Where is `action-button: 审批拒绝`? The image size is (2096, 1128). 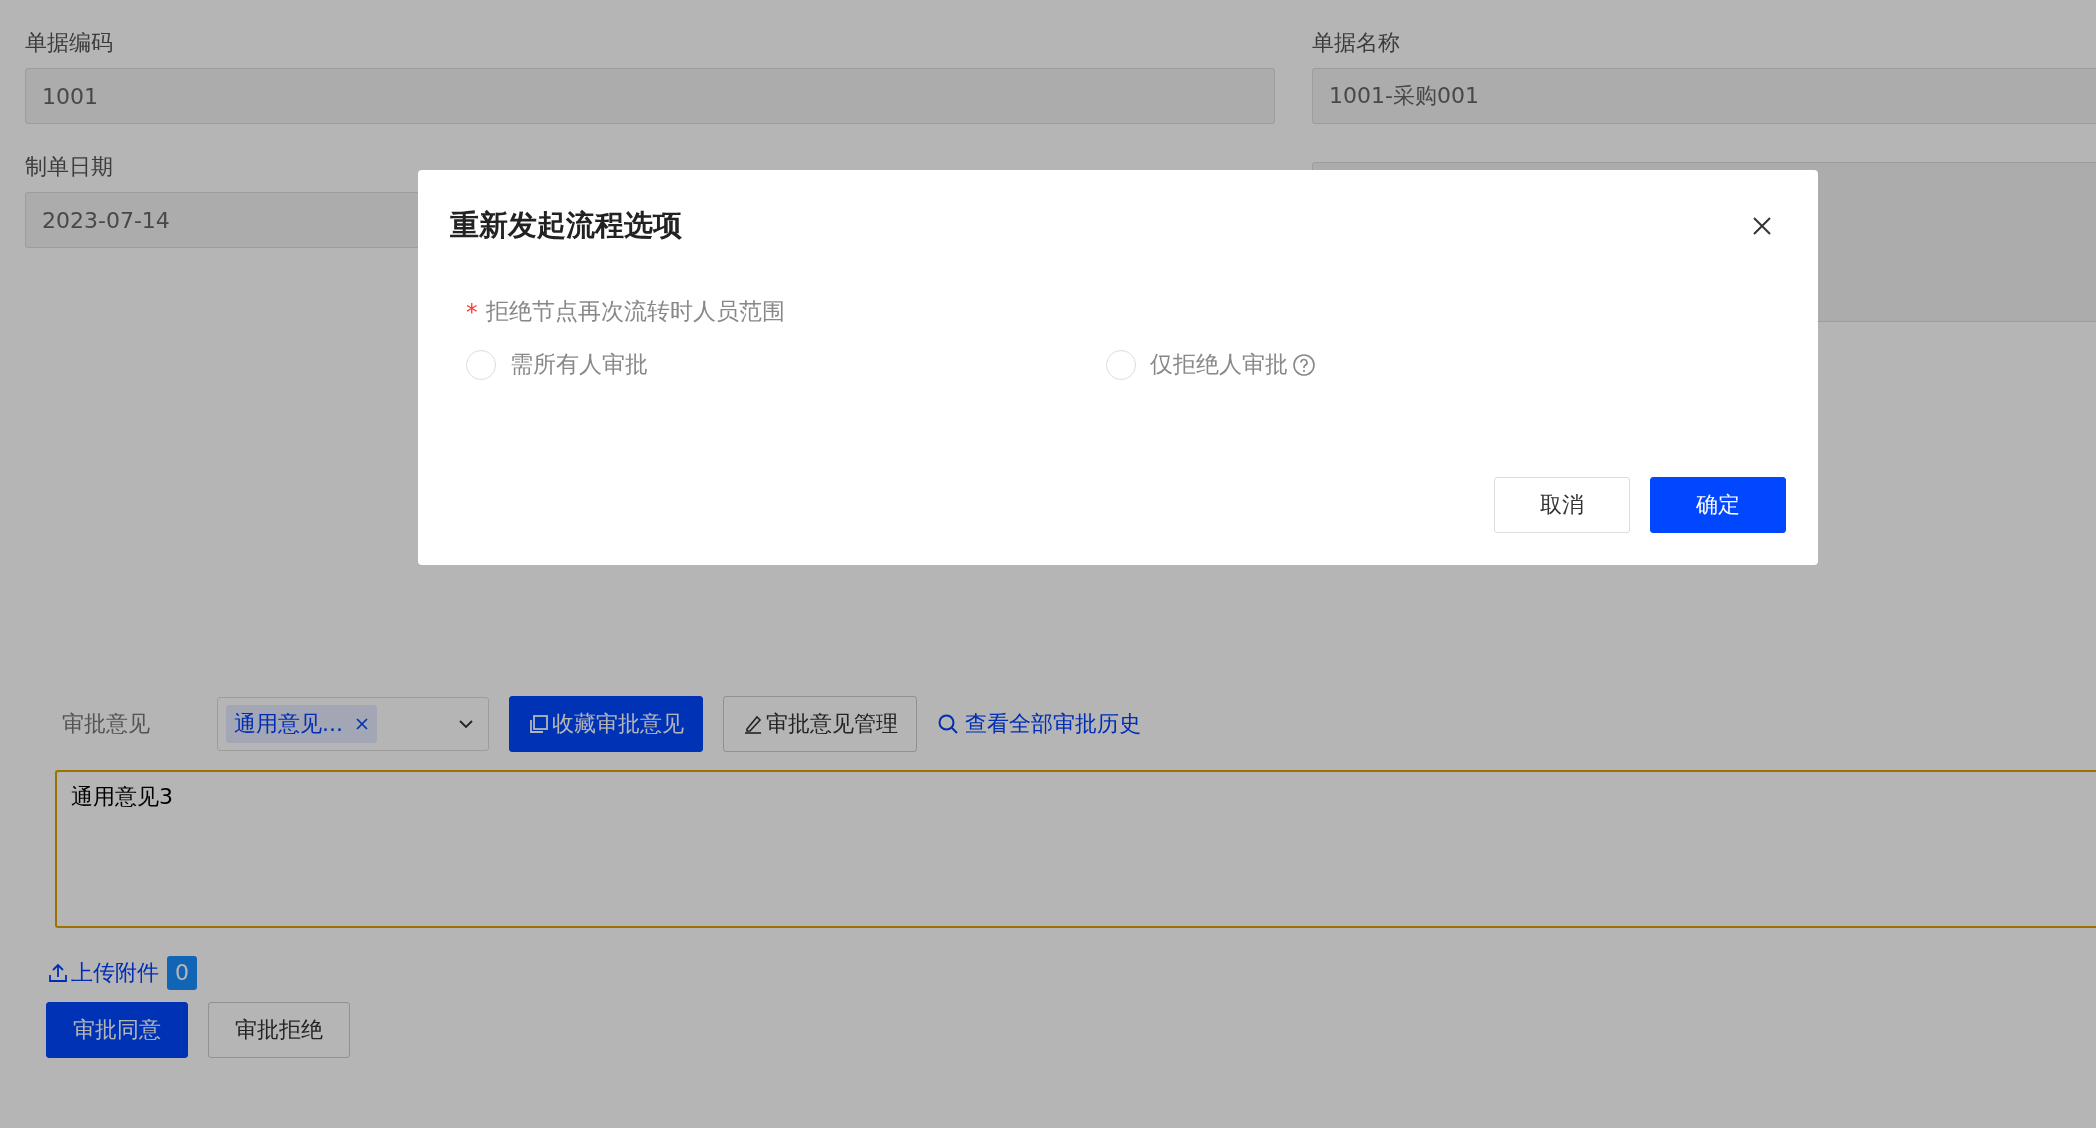
action-button: 审批拒绝 is located at coordinates (279, 1030).